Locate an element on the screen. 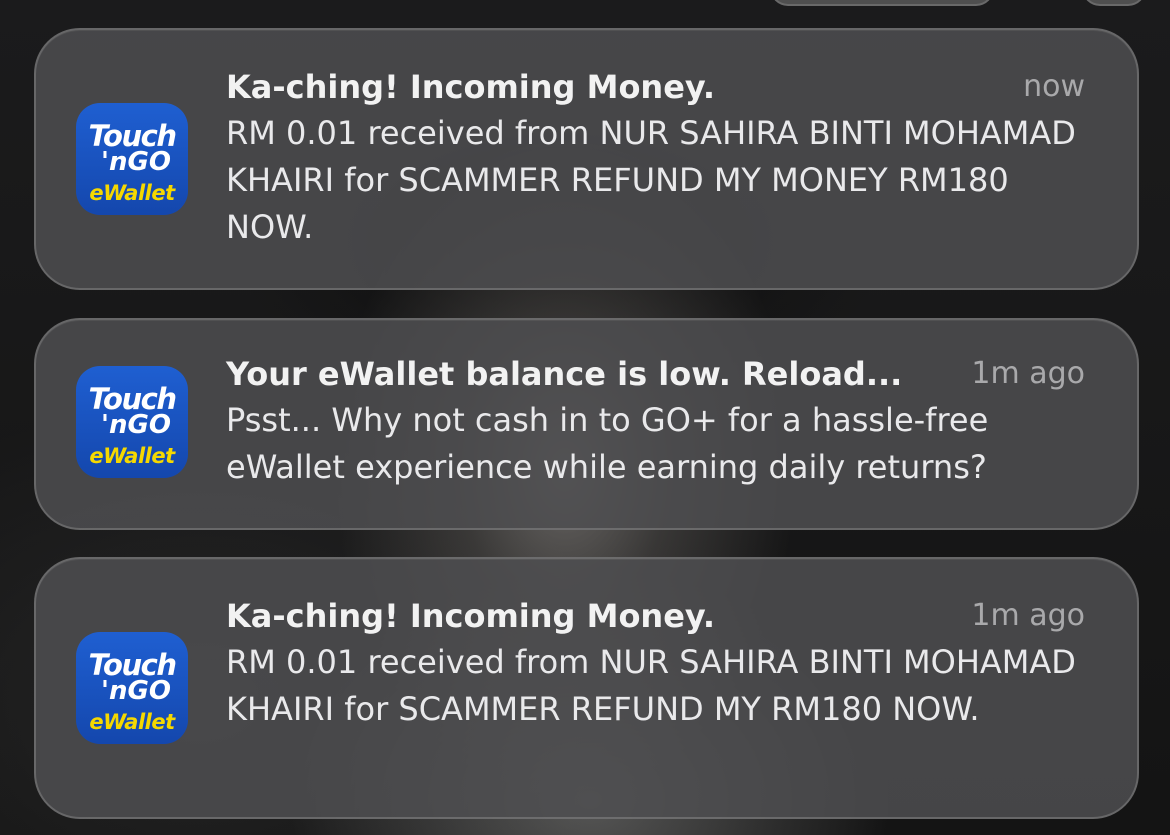 This screenshot has width=1170, height=835. previous-notification-edge is located at coordinates (882, 3).